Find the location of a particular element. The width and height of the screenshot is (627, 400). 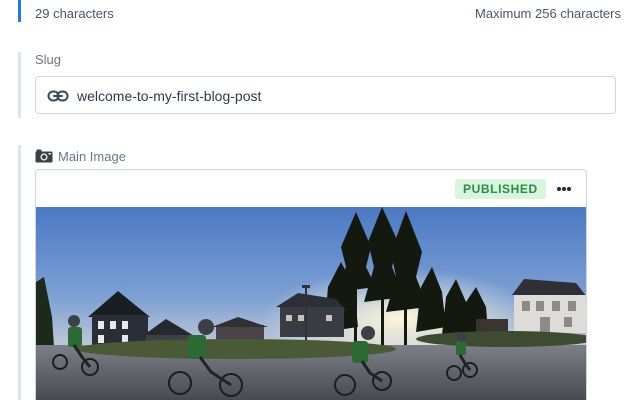

max-length-hint: Maximum 256 characters is located at coordinates (548, 13).